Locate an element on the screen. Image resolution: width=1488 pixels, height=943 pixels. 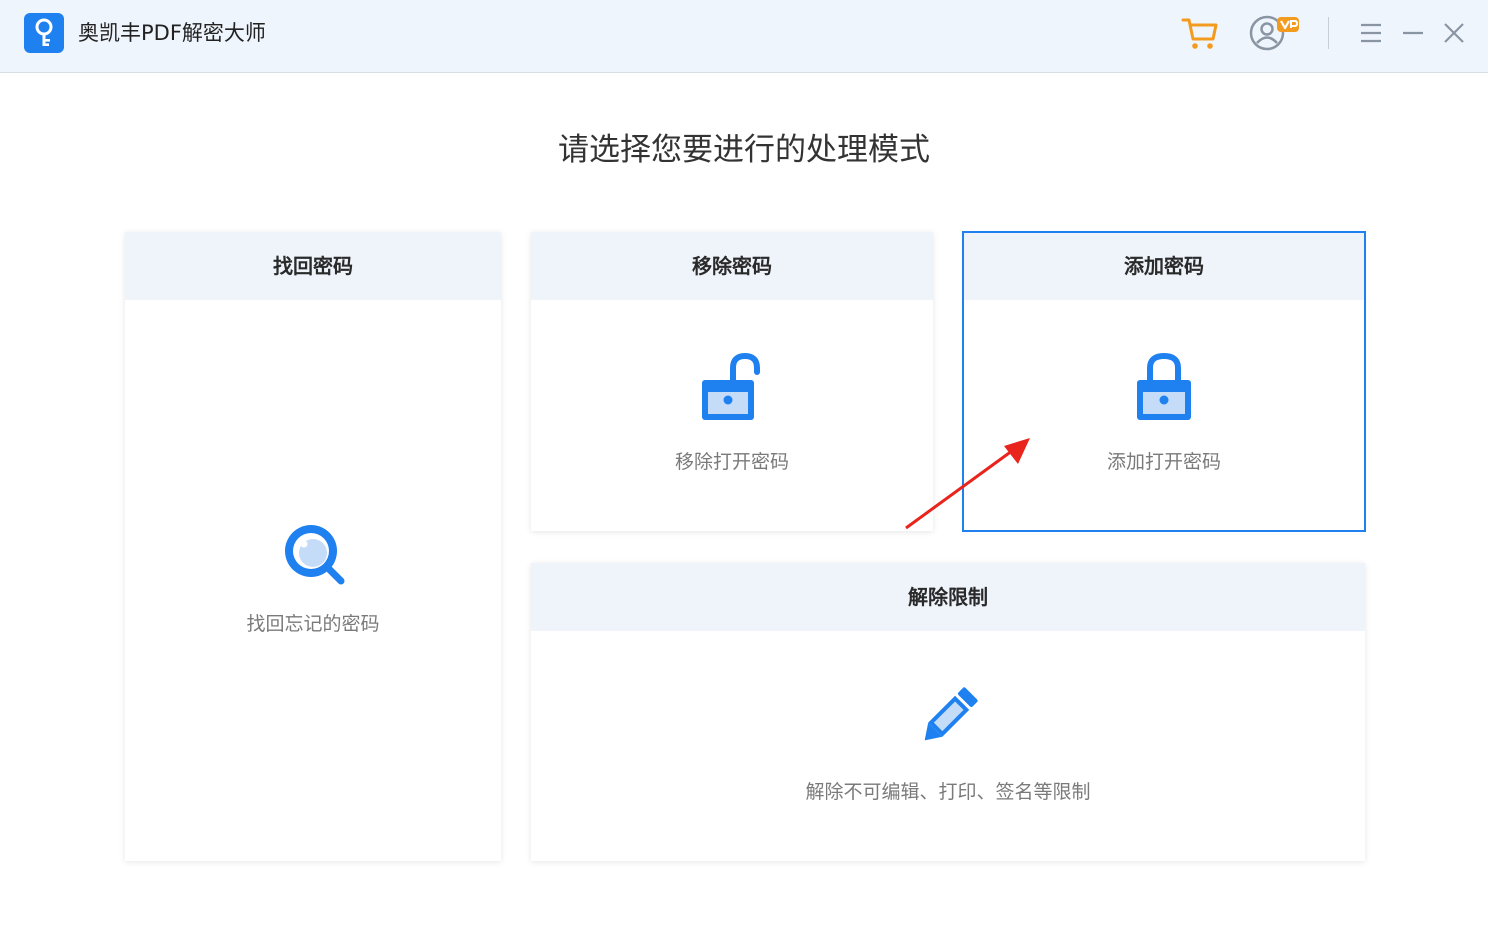
card-description: 解除不可编辑、打印、签名等限制 is located at coordinates (948, 792).